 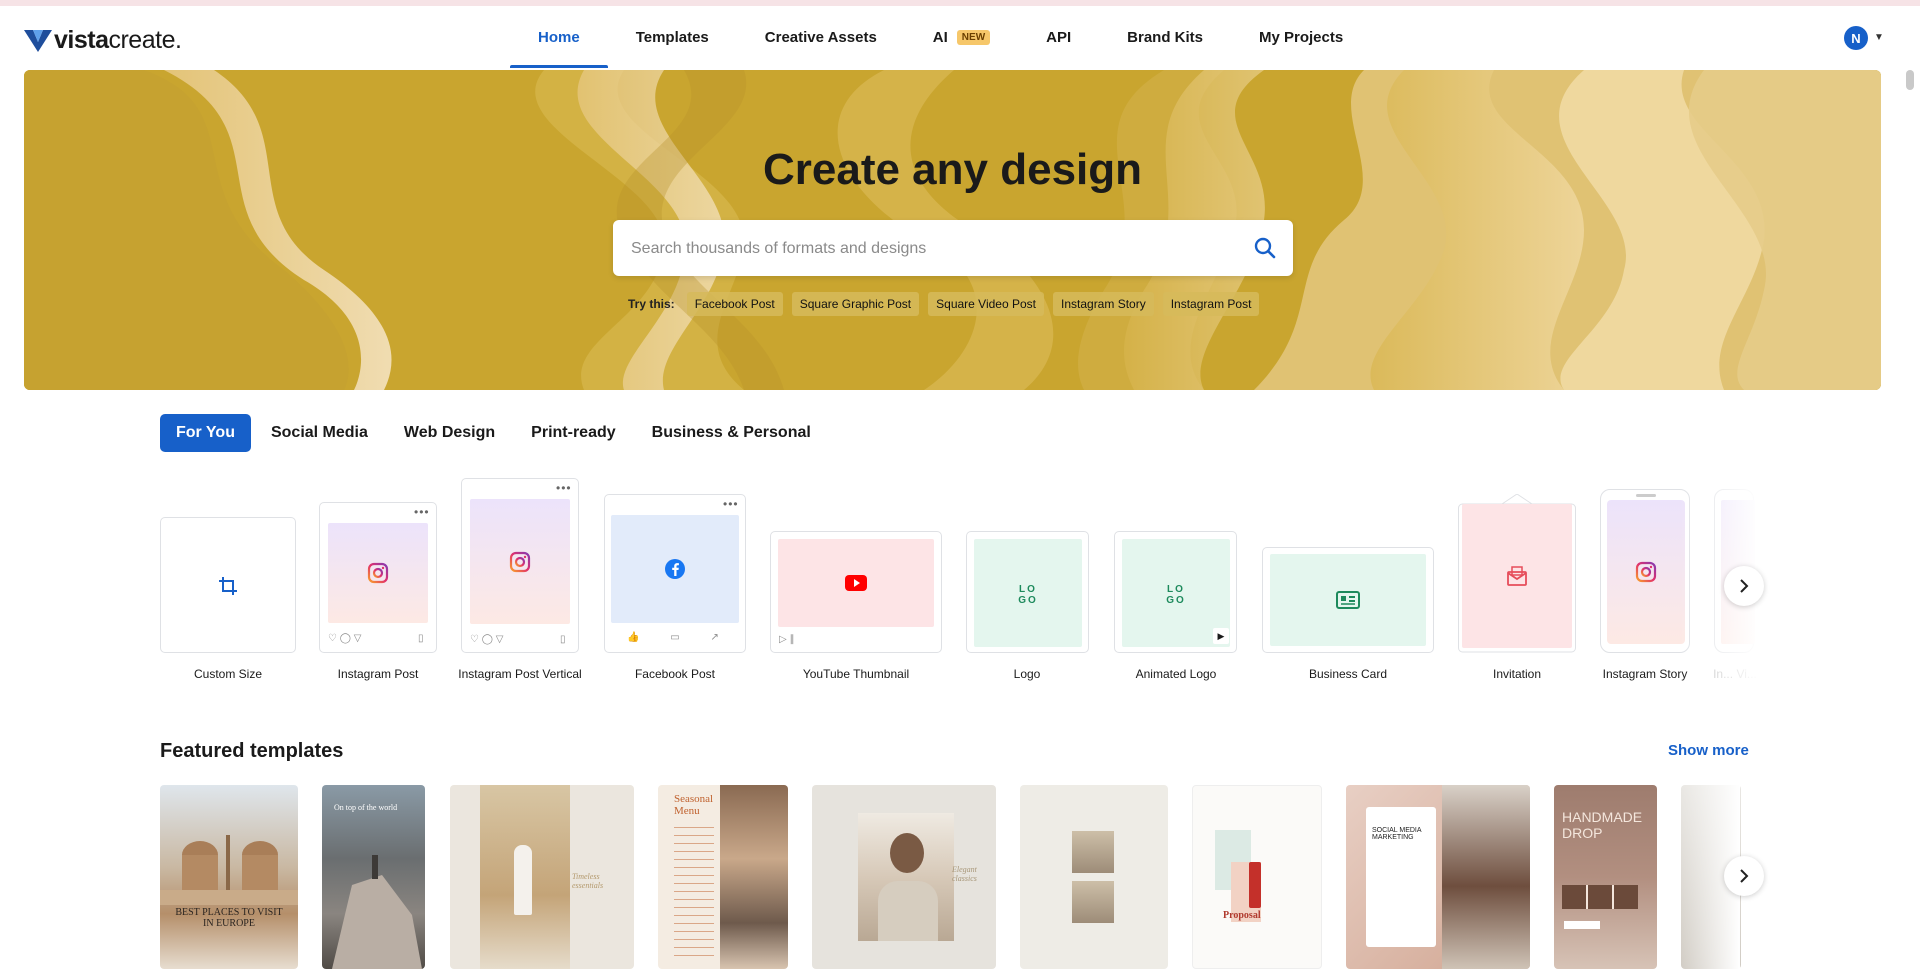 I want to click on template-image-rock, so click(x=377, y=912).